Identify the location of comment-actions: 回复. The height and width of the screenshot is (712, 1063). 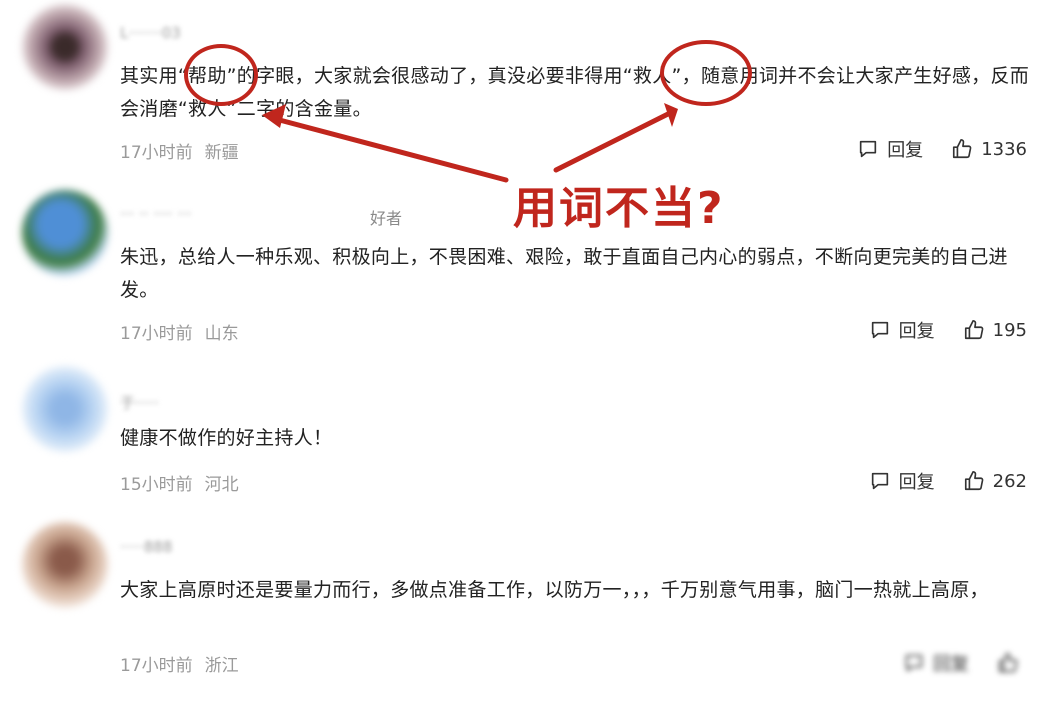
(965, 663).